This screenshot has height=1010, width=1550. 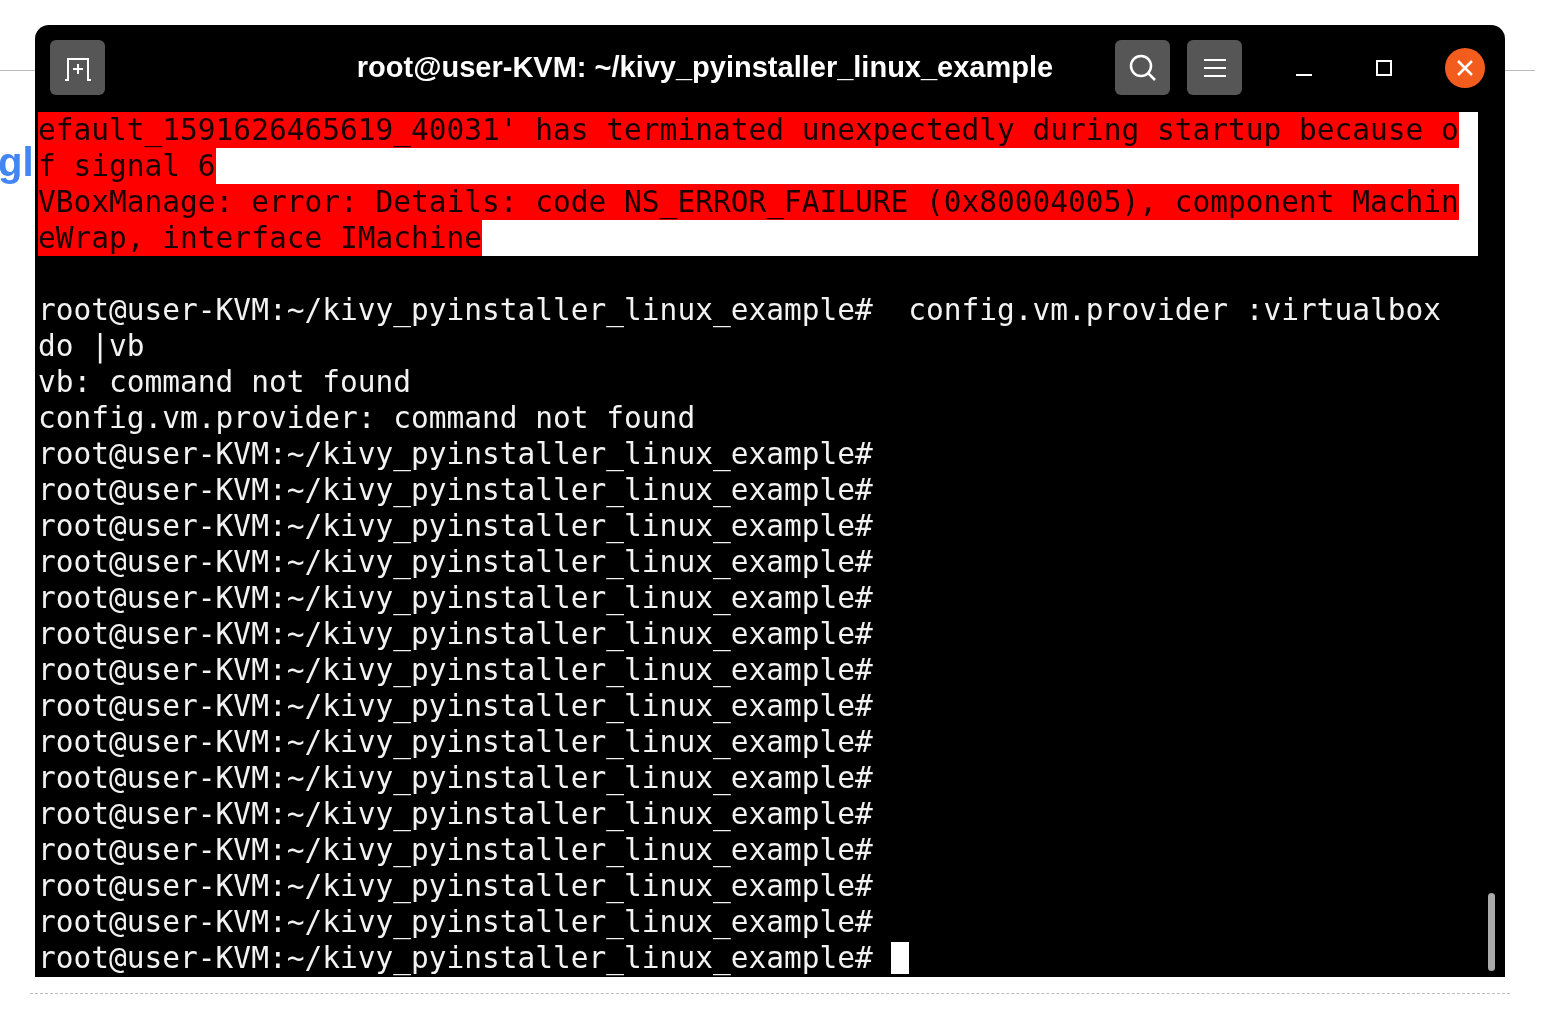 What do you see at coordinates (367, 418) in the screenshot?
I see `terminal-line: config.vm.provider: command not found` at bounding box center [367, 418].